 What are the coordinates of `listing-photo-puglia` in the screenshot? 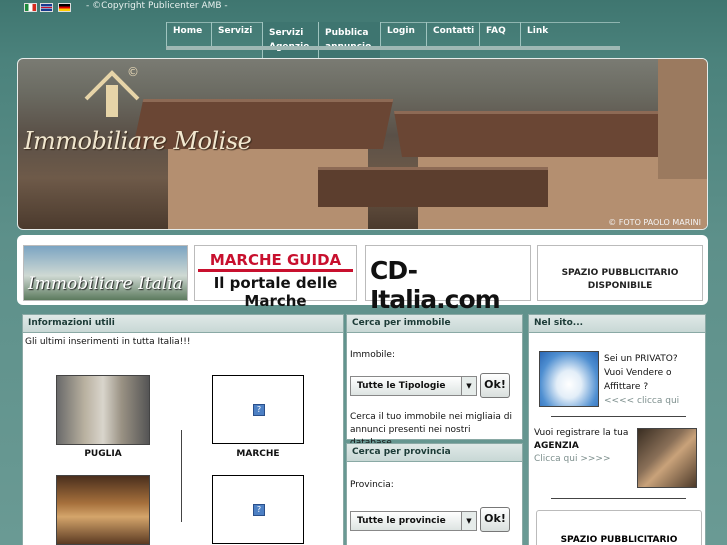 It's located at (103, 410).